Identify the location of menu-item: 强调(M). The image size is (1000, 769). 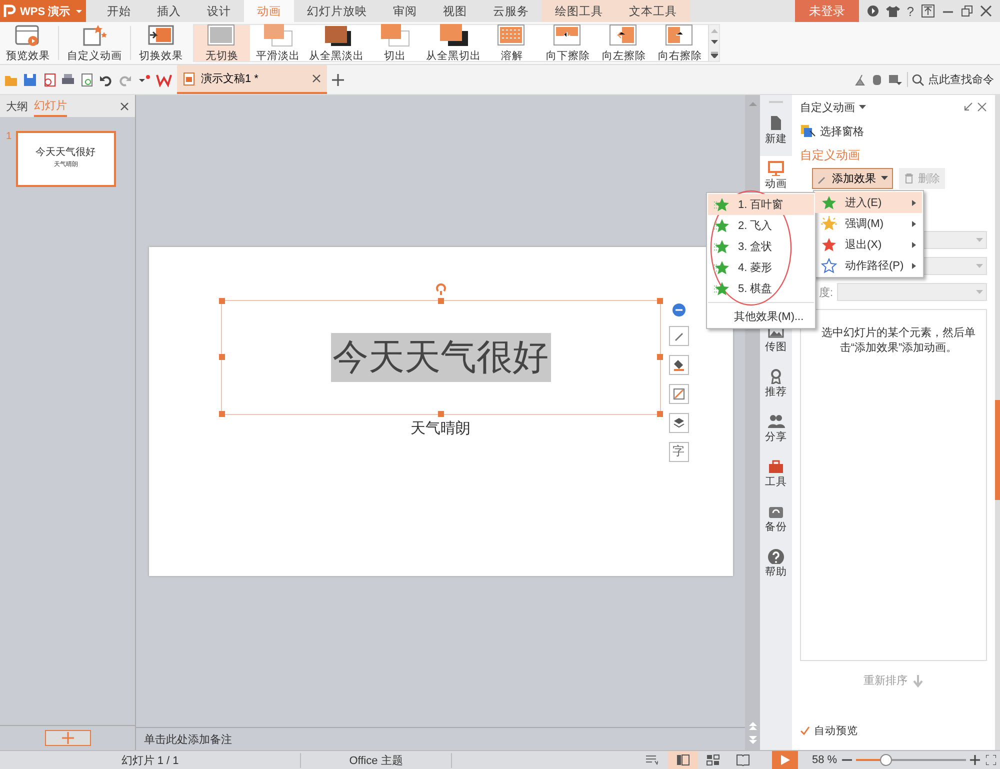
(868, 223).